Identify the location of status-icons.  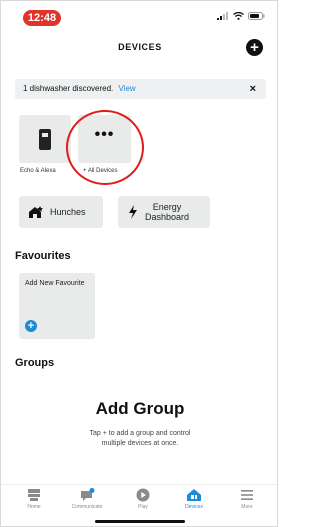
(241, 16).